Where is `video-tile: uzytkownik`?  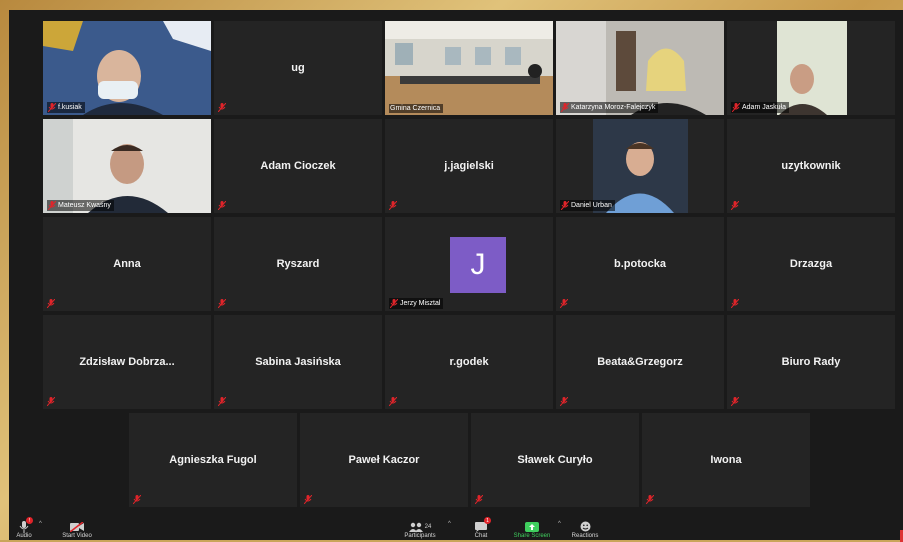
video-tile: uzytkownik is located at coordinates (811, 166).